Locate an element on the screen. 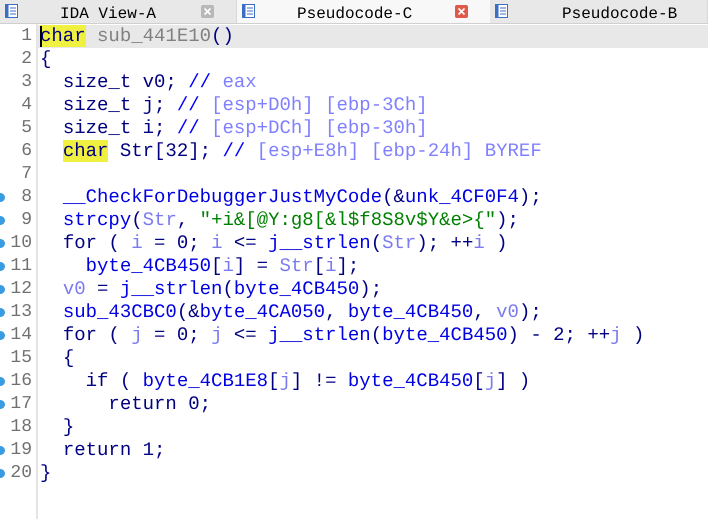 This screenshot has width=708, height=519. line-number: 9 is located at coordinates (26, 220).